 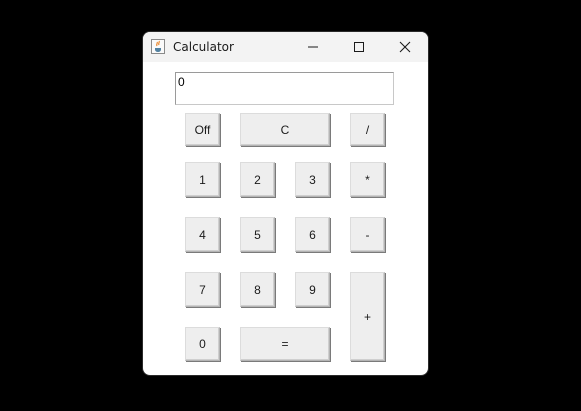 What do you see at coordinates (285, 47) in the screenshot?
I see `title-bar: Calculator` at bounding box center [285, 47].